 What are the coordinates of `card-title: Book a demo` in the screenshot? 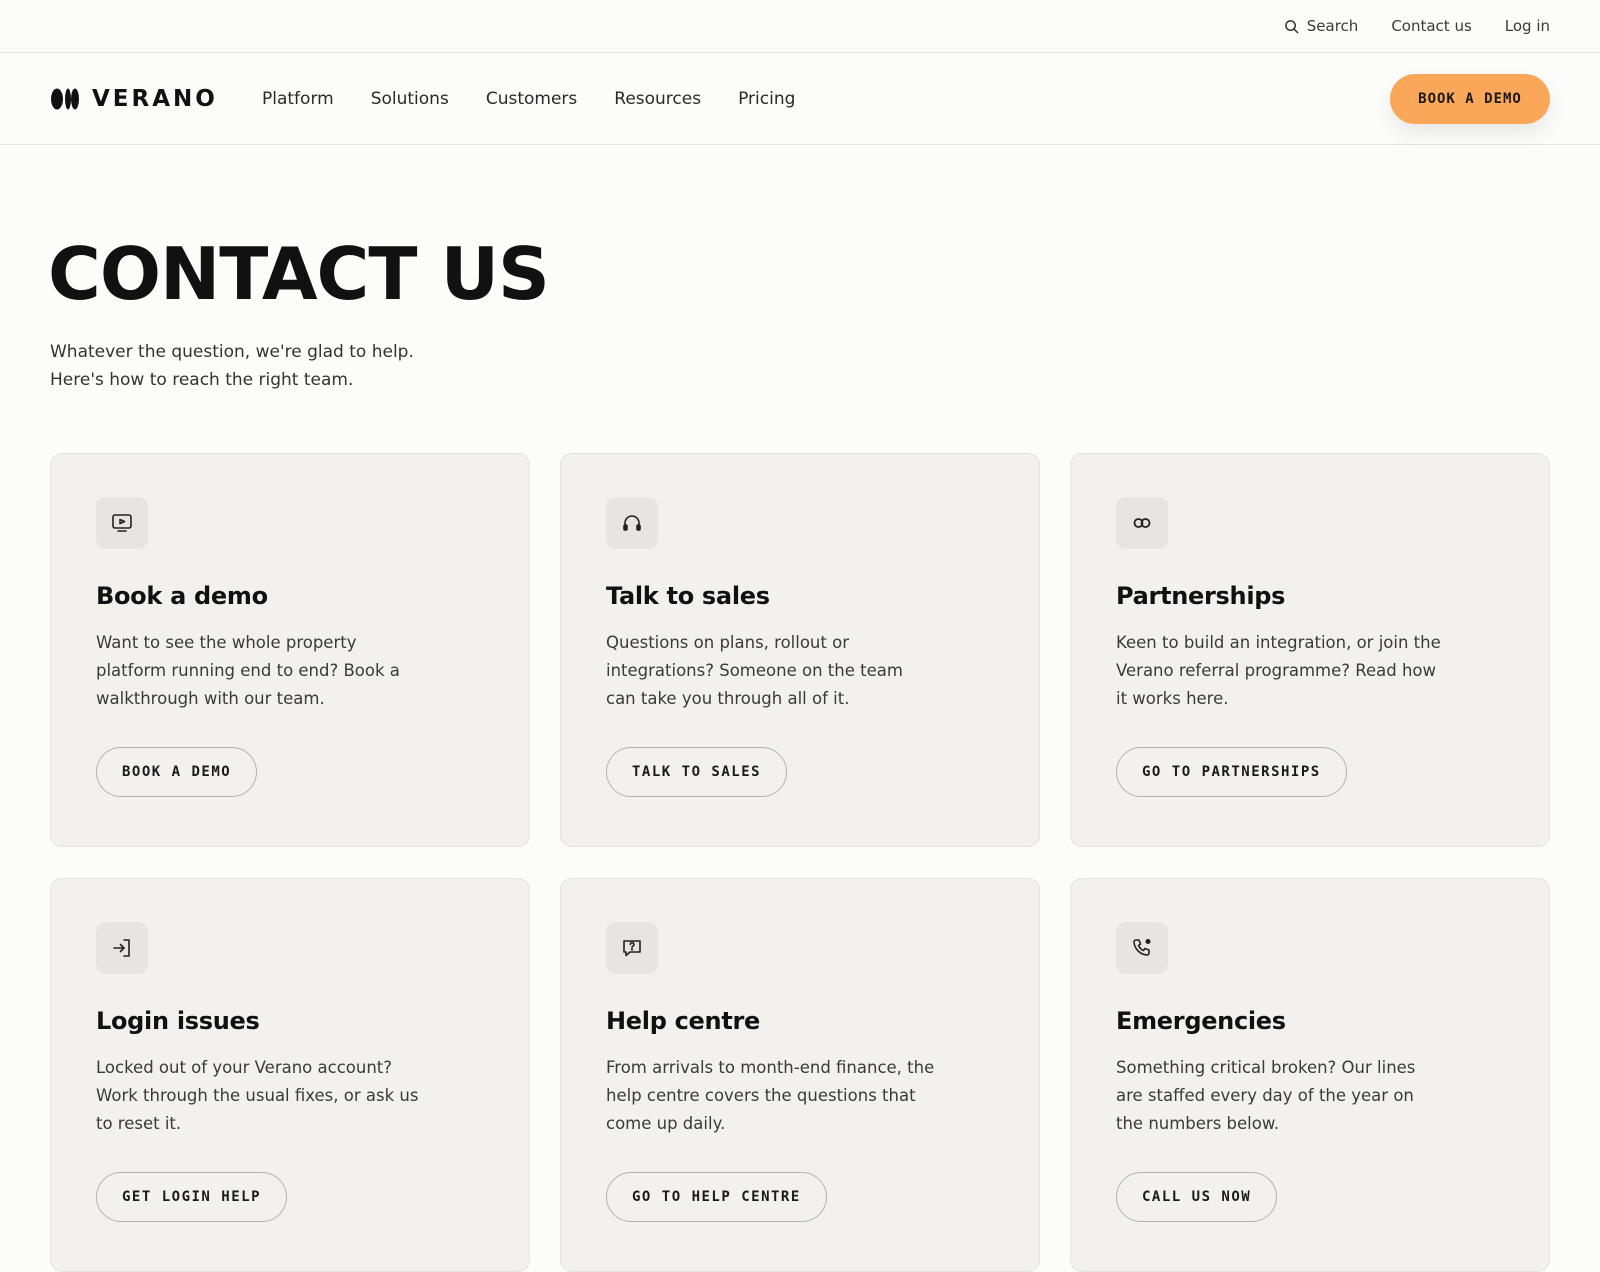 It's located at (182, 596).